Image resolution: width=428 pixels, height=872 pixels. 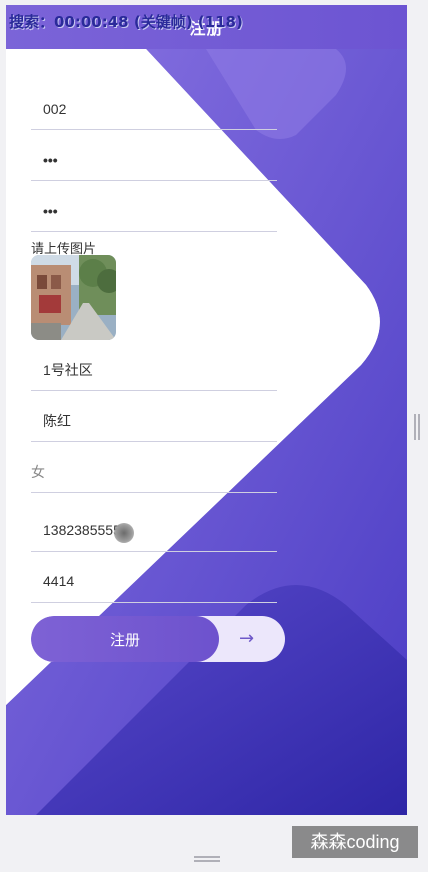 I want to click on community-input, so click(x=160, y=369).